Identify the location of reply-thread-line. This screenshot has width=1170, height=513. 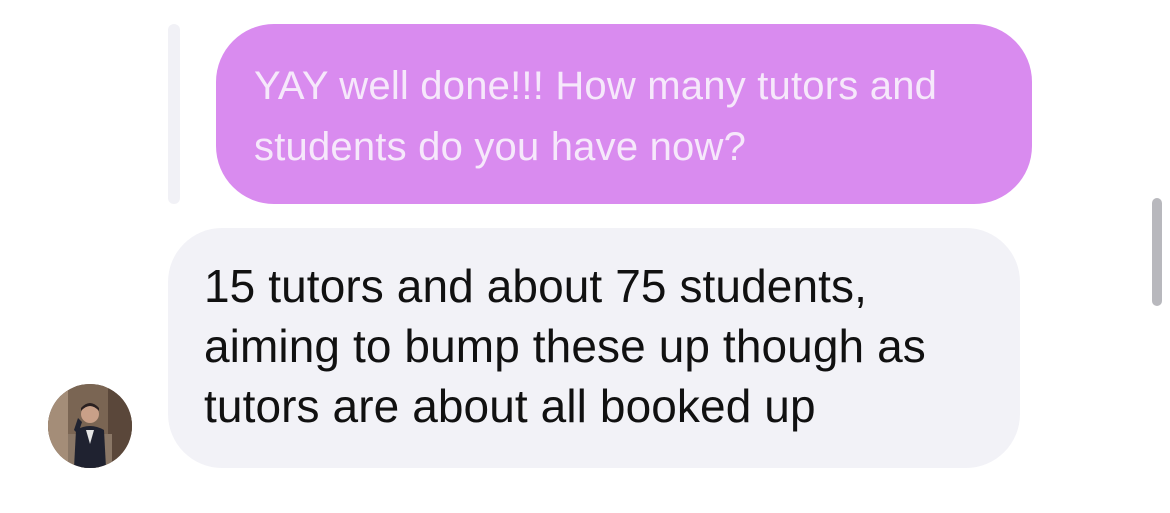
(174, 114).